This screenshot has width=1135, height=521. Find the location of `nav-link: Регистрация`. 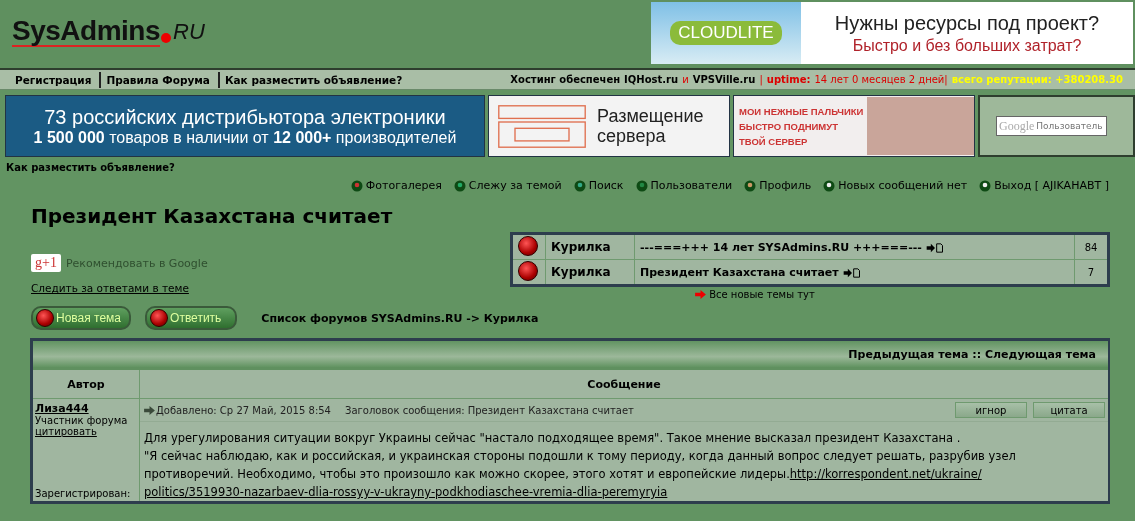

nav-link: Регистрация is located at coordinates (55, 79).